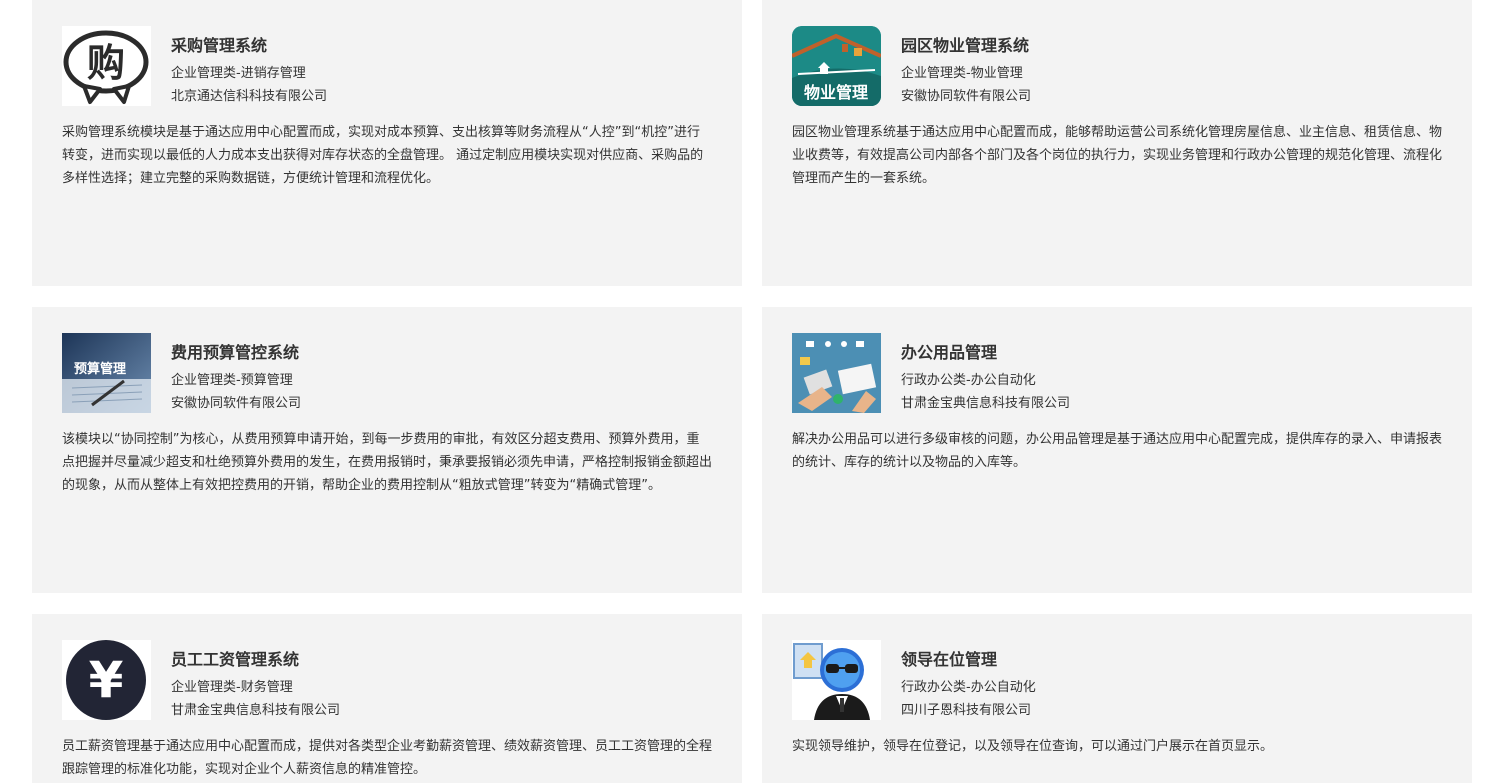 The height and width of the screenshot is (783, 1499). Describe the element at coordinates (962, 73) in the screenshot. I see `app-category: 企业管理类-物业管理` at that location.